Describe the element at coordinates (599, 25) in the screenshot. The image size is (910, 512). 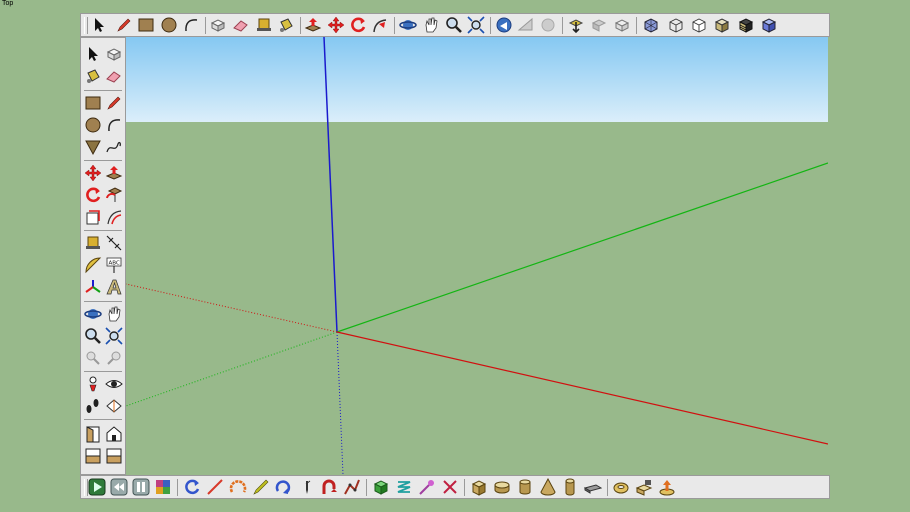
I see `top-view-icon` at that location.